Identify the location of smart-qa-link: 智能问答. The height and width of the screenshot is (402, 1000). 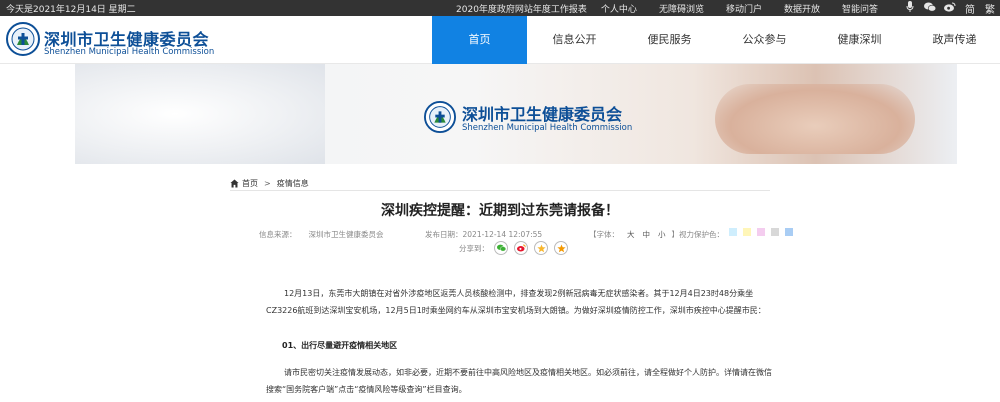
(860, 8).